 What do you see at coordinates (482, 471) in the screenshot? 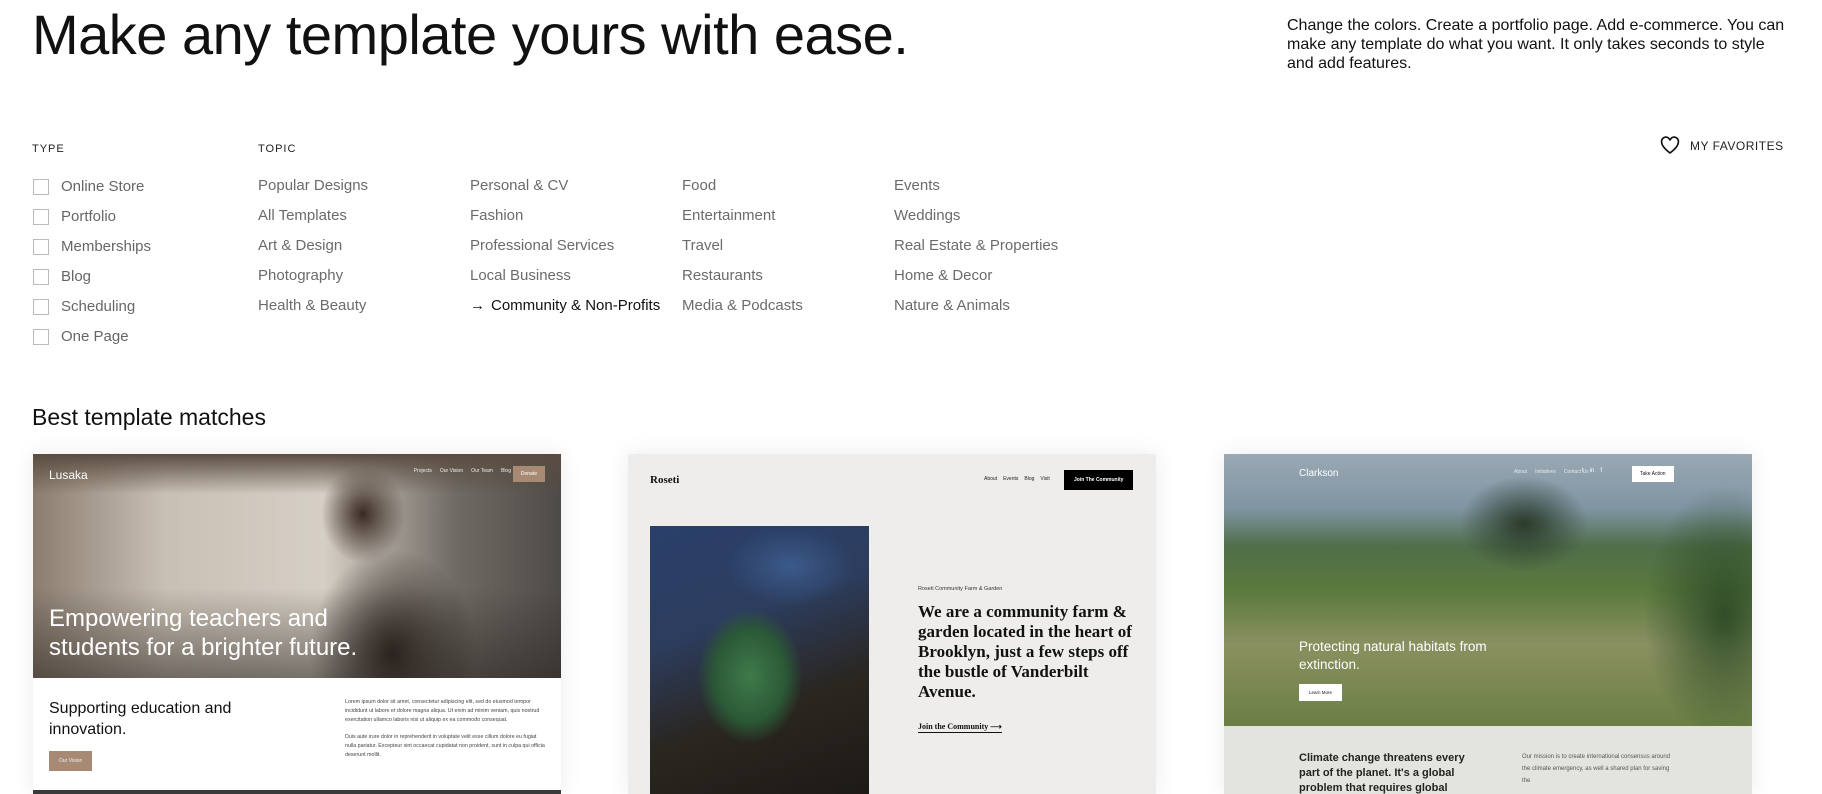
I see `nav-link: Our Team` at bounding box center [482, 471].